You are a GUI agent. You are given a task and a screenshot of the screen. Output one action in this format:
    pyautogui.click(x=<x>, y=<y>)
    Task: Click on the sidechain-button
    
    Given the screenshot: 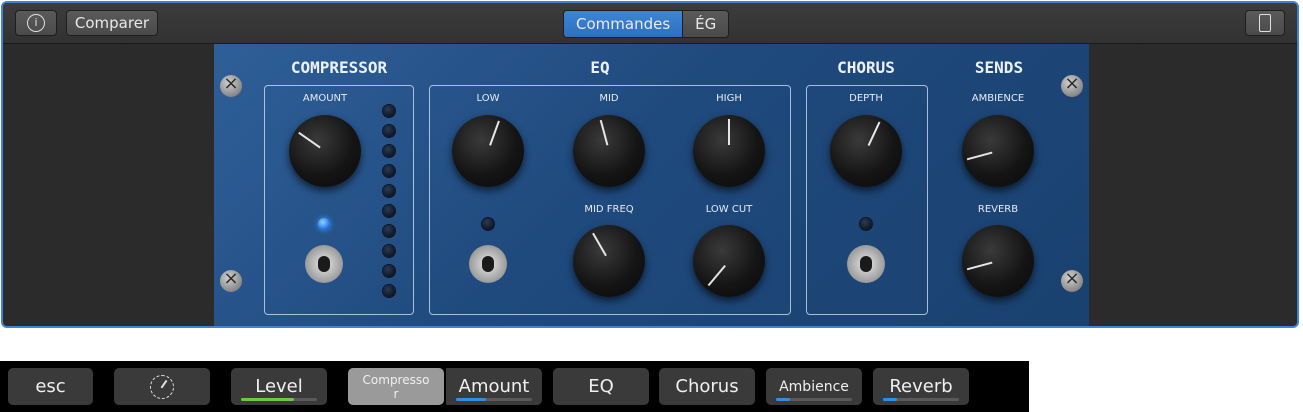 What is the action you would take?
    pyautogui.click(x=1265, y=23)
    